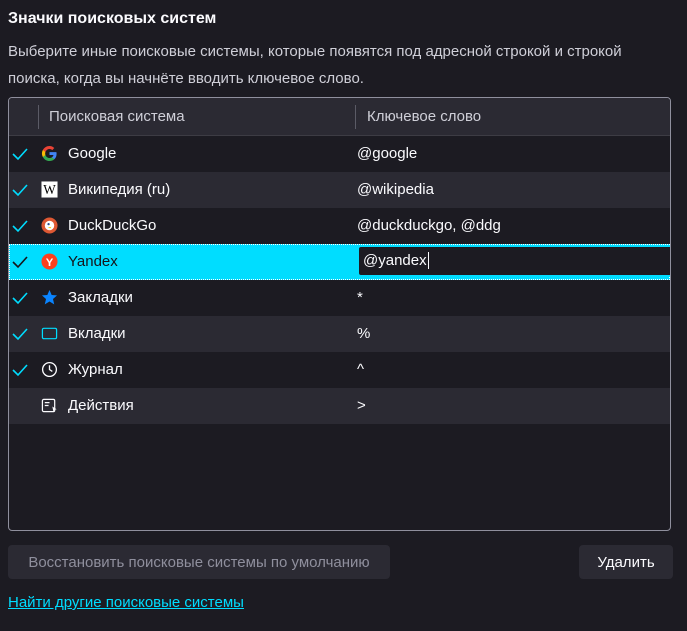 The image size is (687, 631). Describe the element at coordinates (396, 260) in the screenshot. I see `keyword-edit-value: @yandex` at that location.